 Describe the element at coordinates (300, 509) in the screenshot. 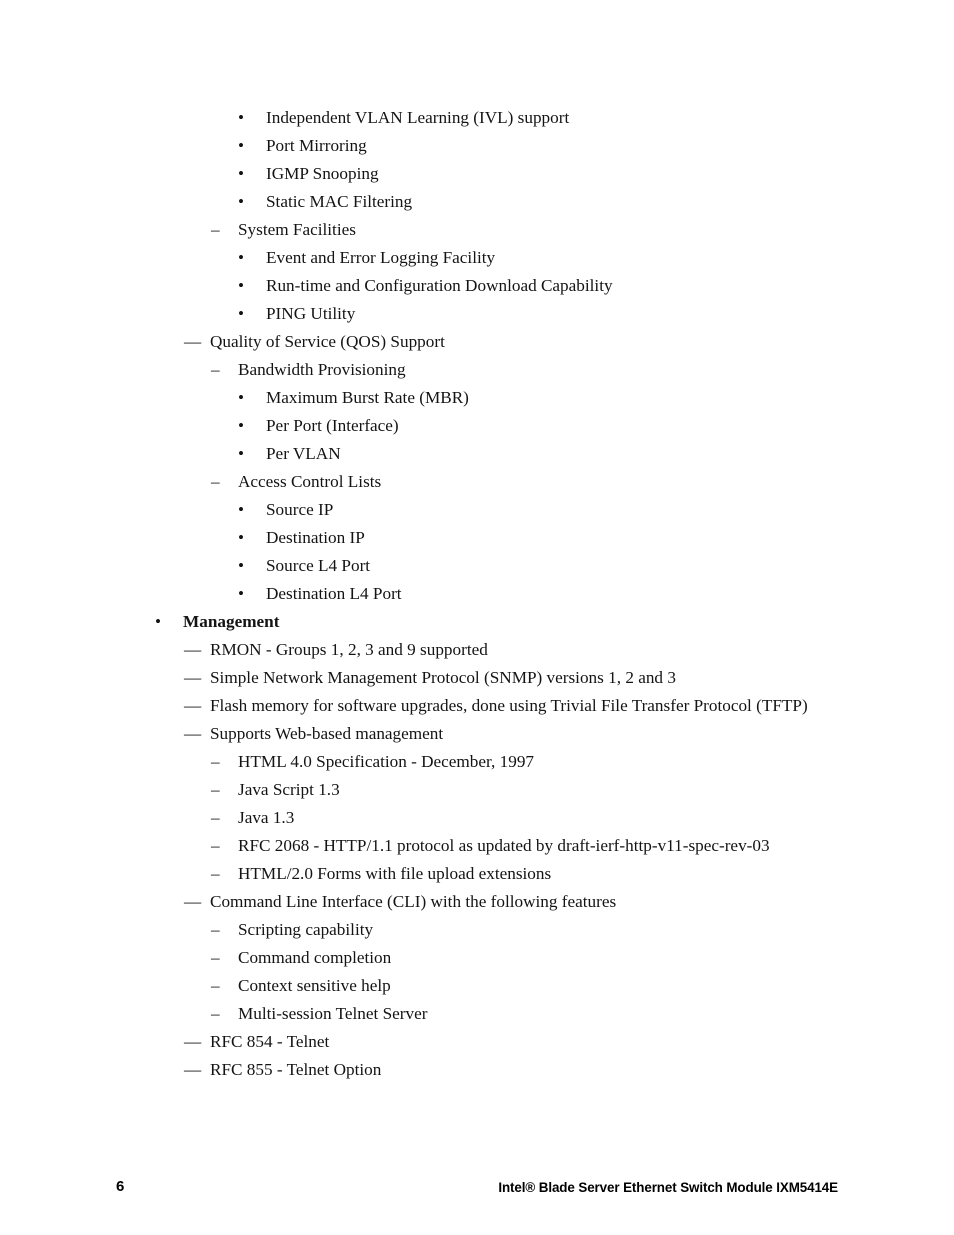

I see `list-item-label: Source IP` at that location.